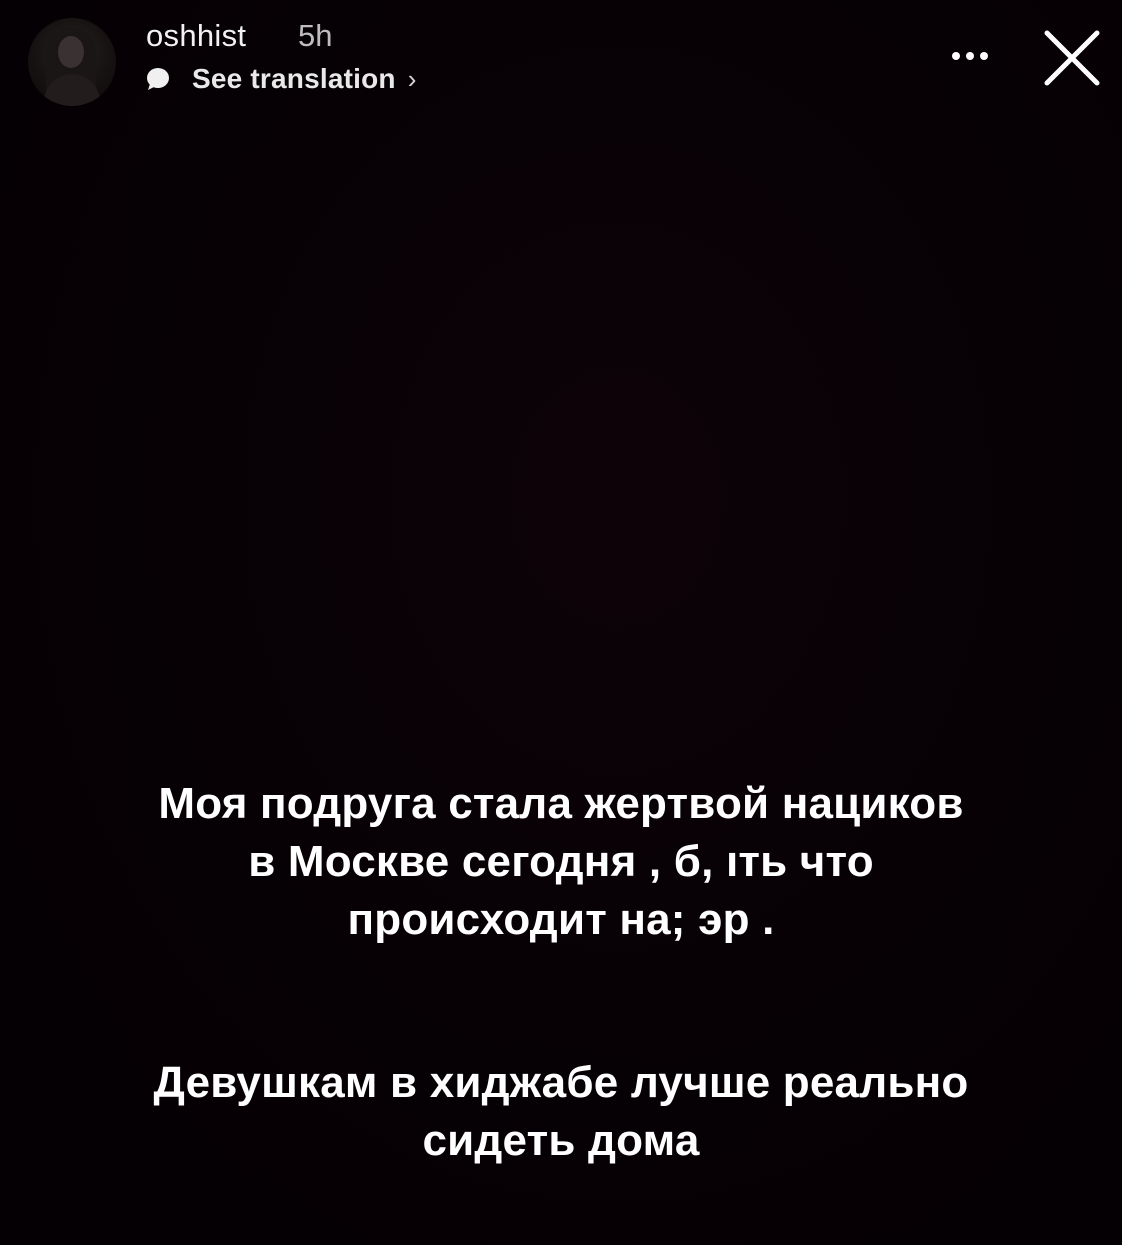 The image size is (1122, 1245). I want to click on story-text-line: Девушкам в хиджабе лучше реально, so click(561, 1082).